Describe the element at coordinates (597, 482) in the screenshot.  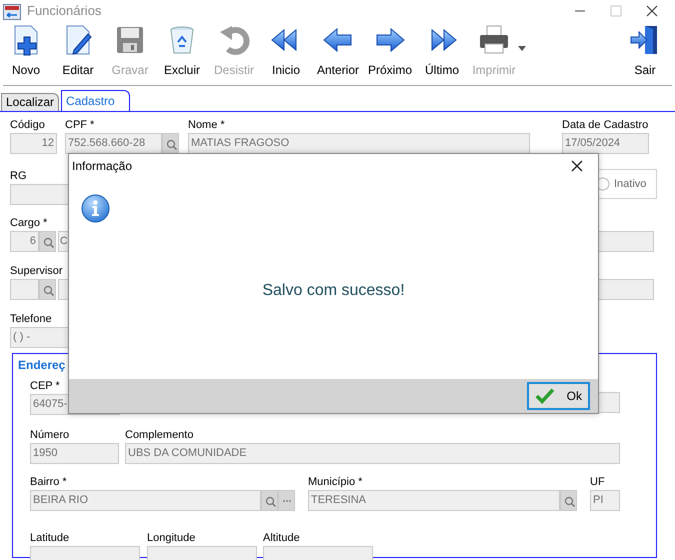
I see `field-label: UF` at that location.